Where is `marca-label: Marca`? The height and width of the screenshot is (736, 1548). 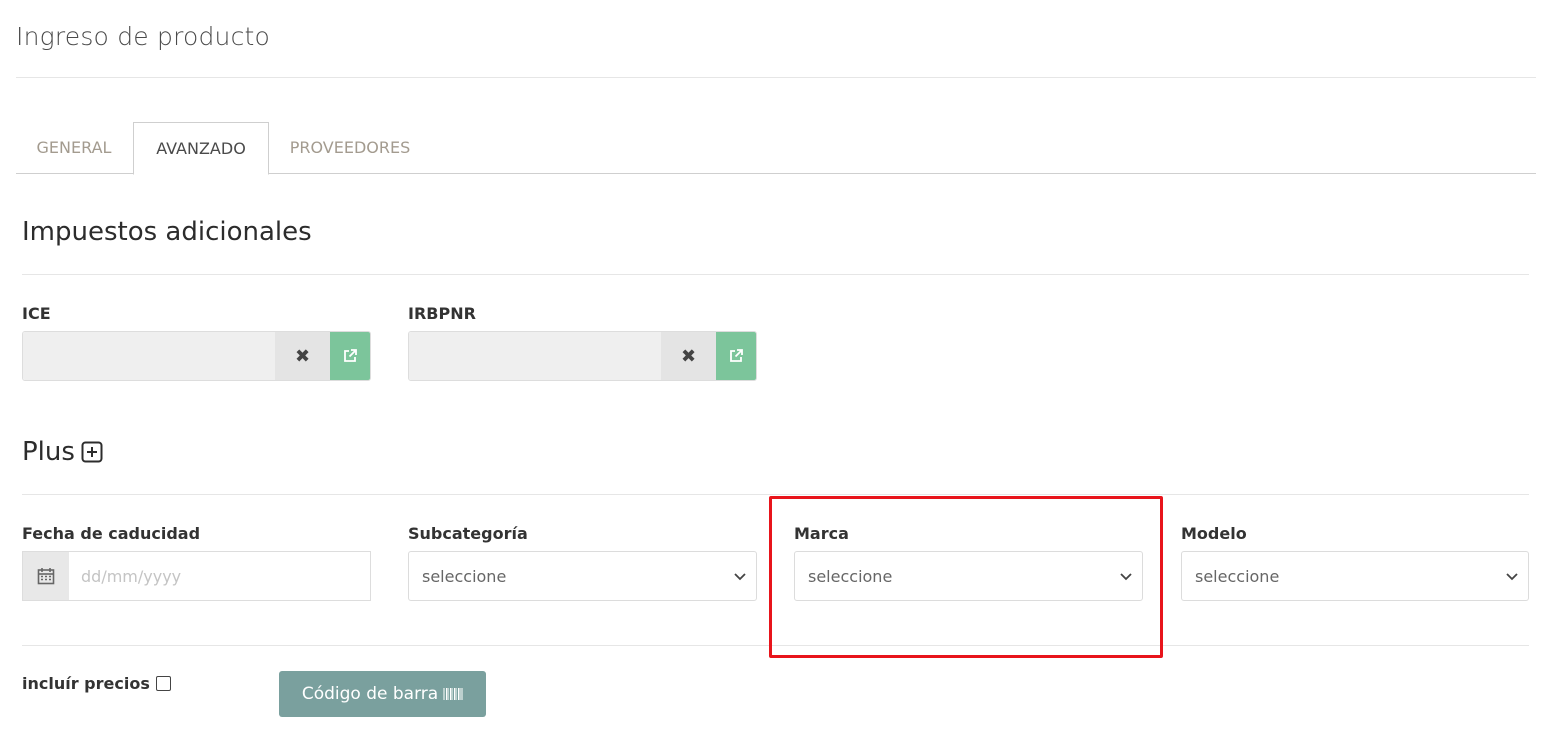
marca-label: Marca is located at coordinates (821, 533).